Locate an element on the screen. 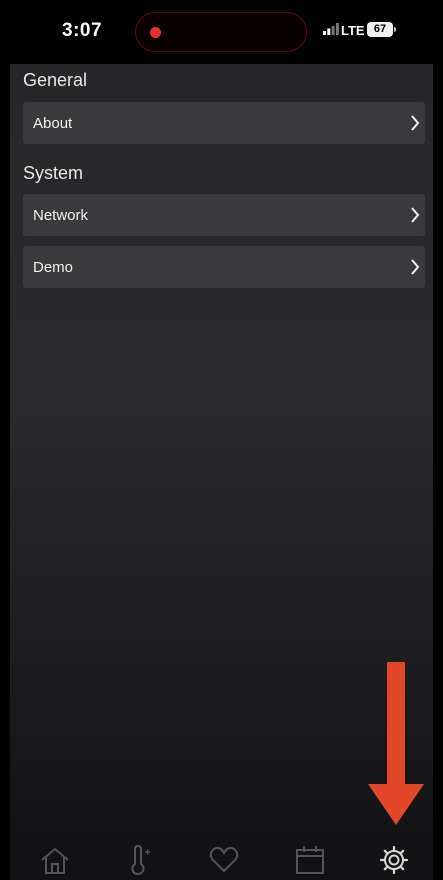  dynamic-island is located at coordinates (221, 32).